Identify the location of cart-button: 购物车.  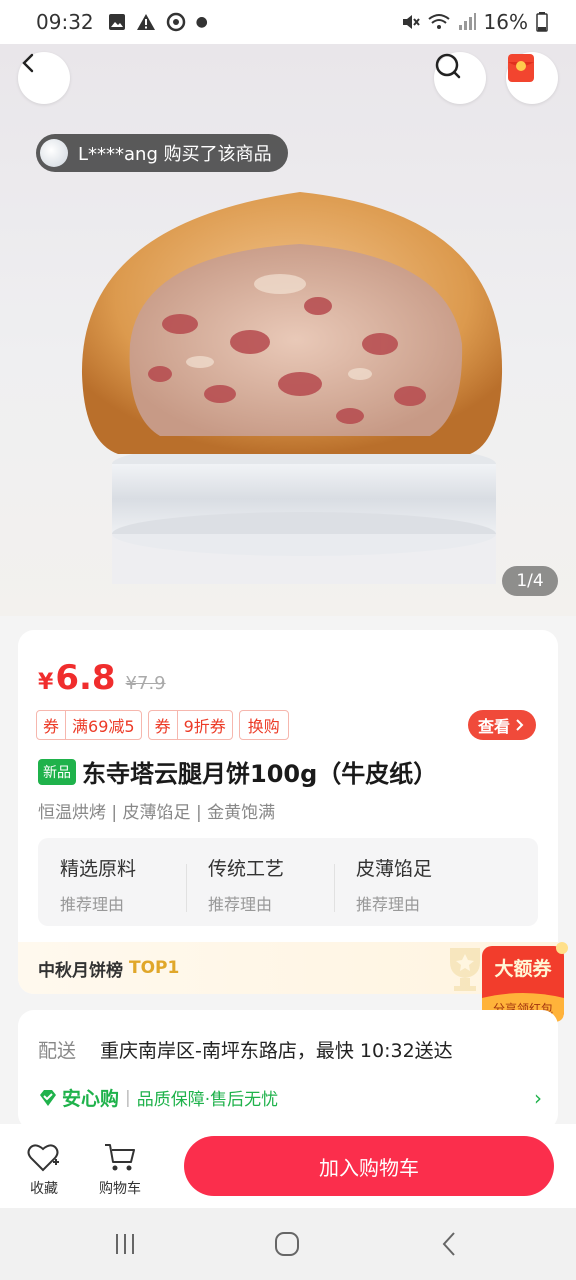
(120, 1170).